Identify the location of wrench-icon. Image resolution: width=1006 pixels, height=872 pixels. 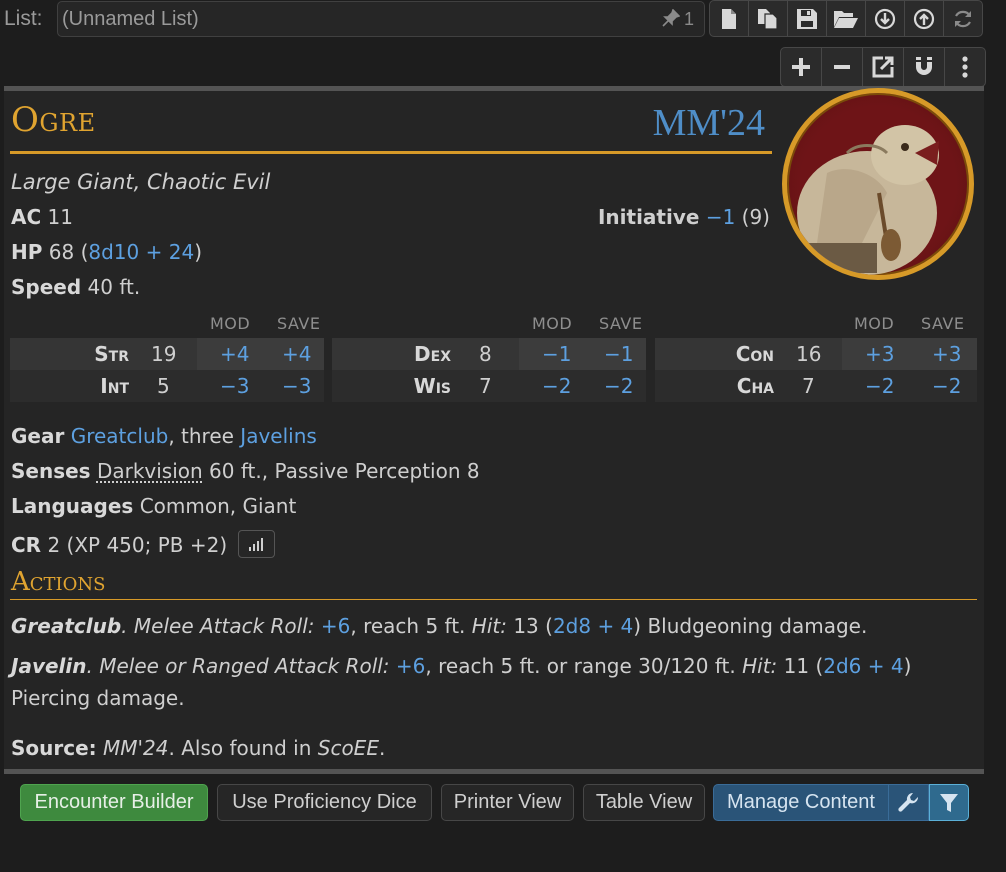
(907, 802).